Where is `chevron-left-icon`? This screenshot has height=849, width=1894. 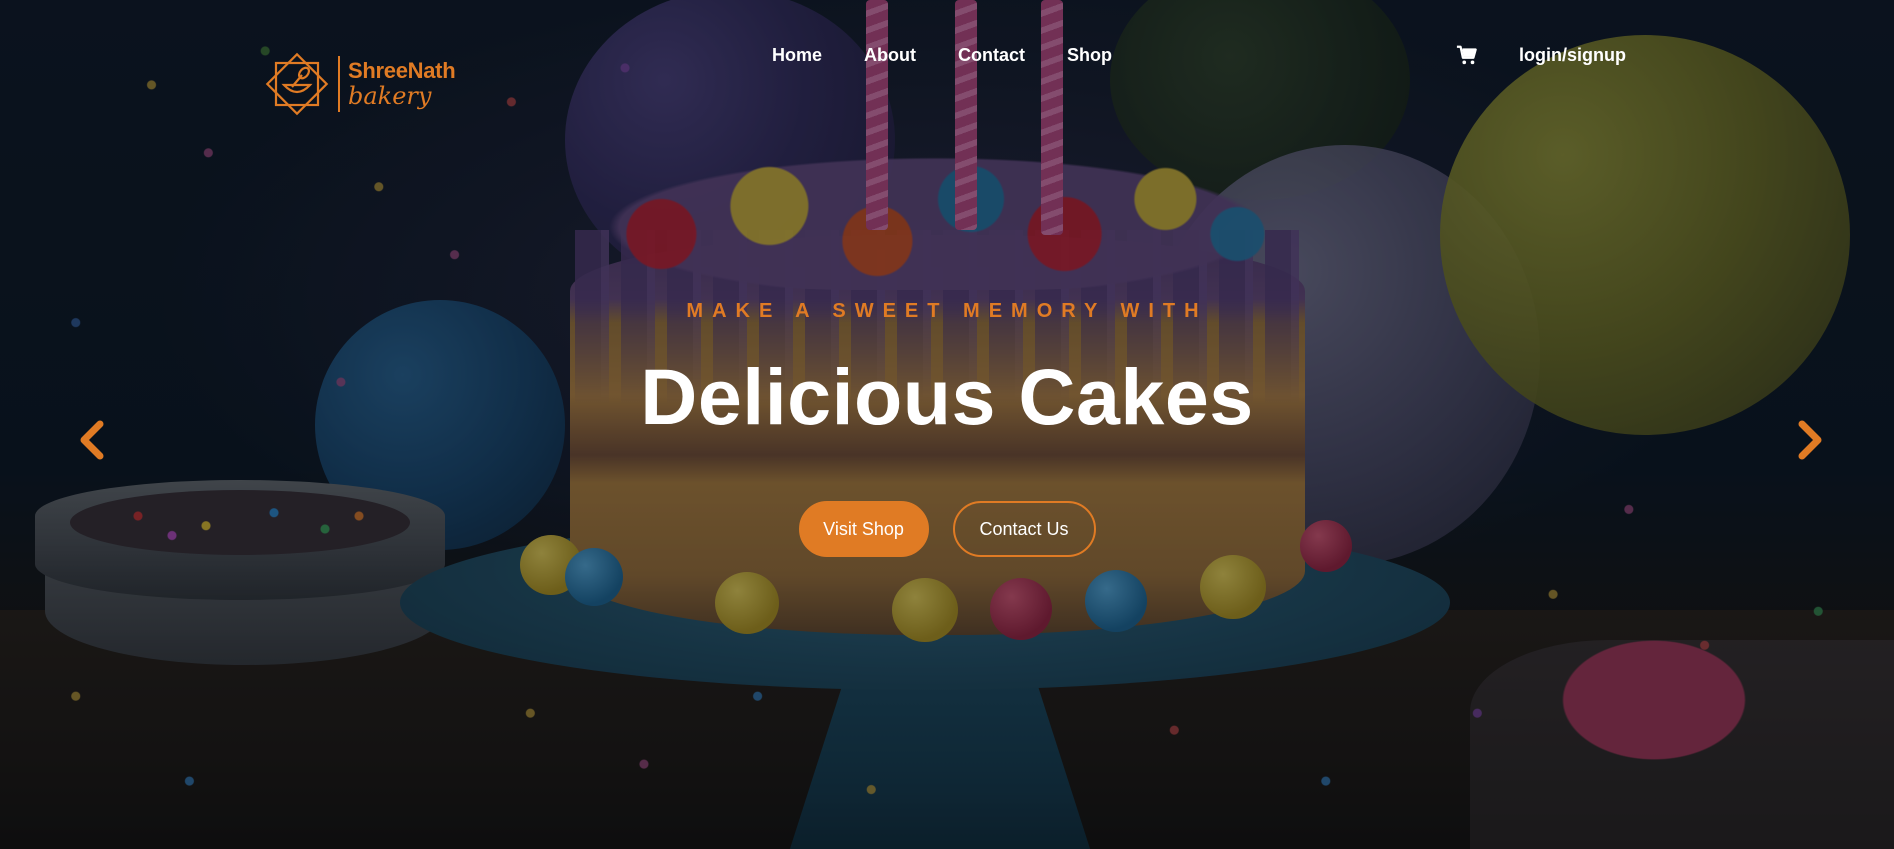
chevron-left-icon is located at coordinates (92, 440).